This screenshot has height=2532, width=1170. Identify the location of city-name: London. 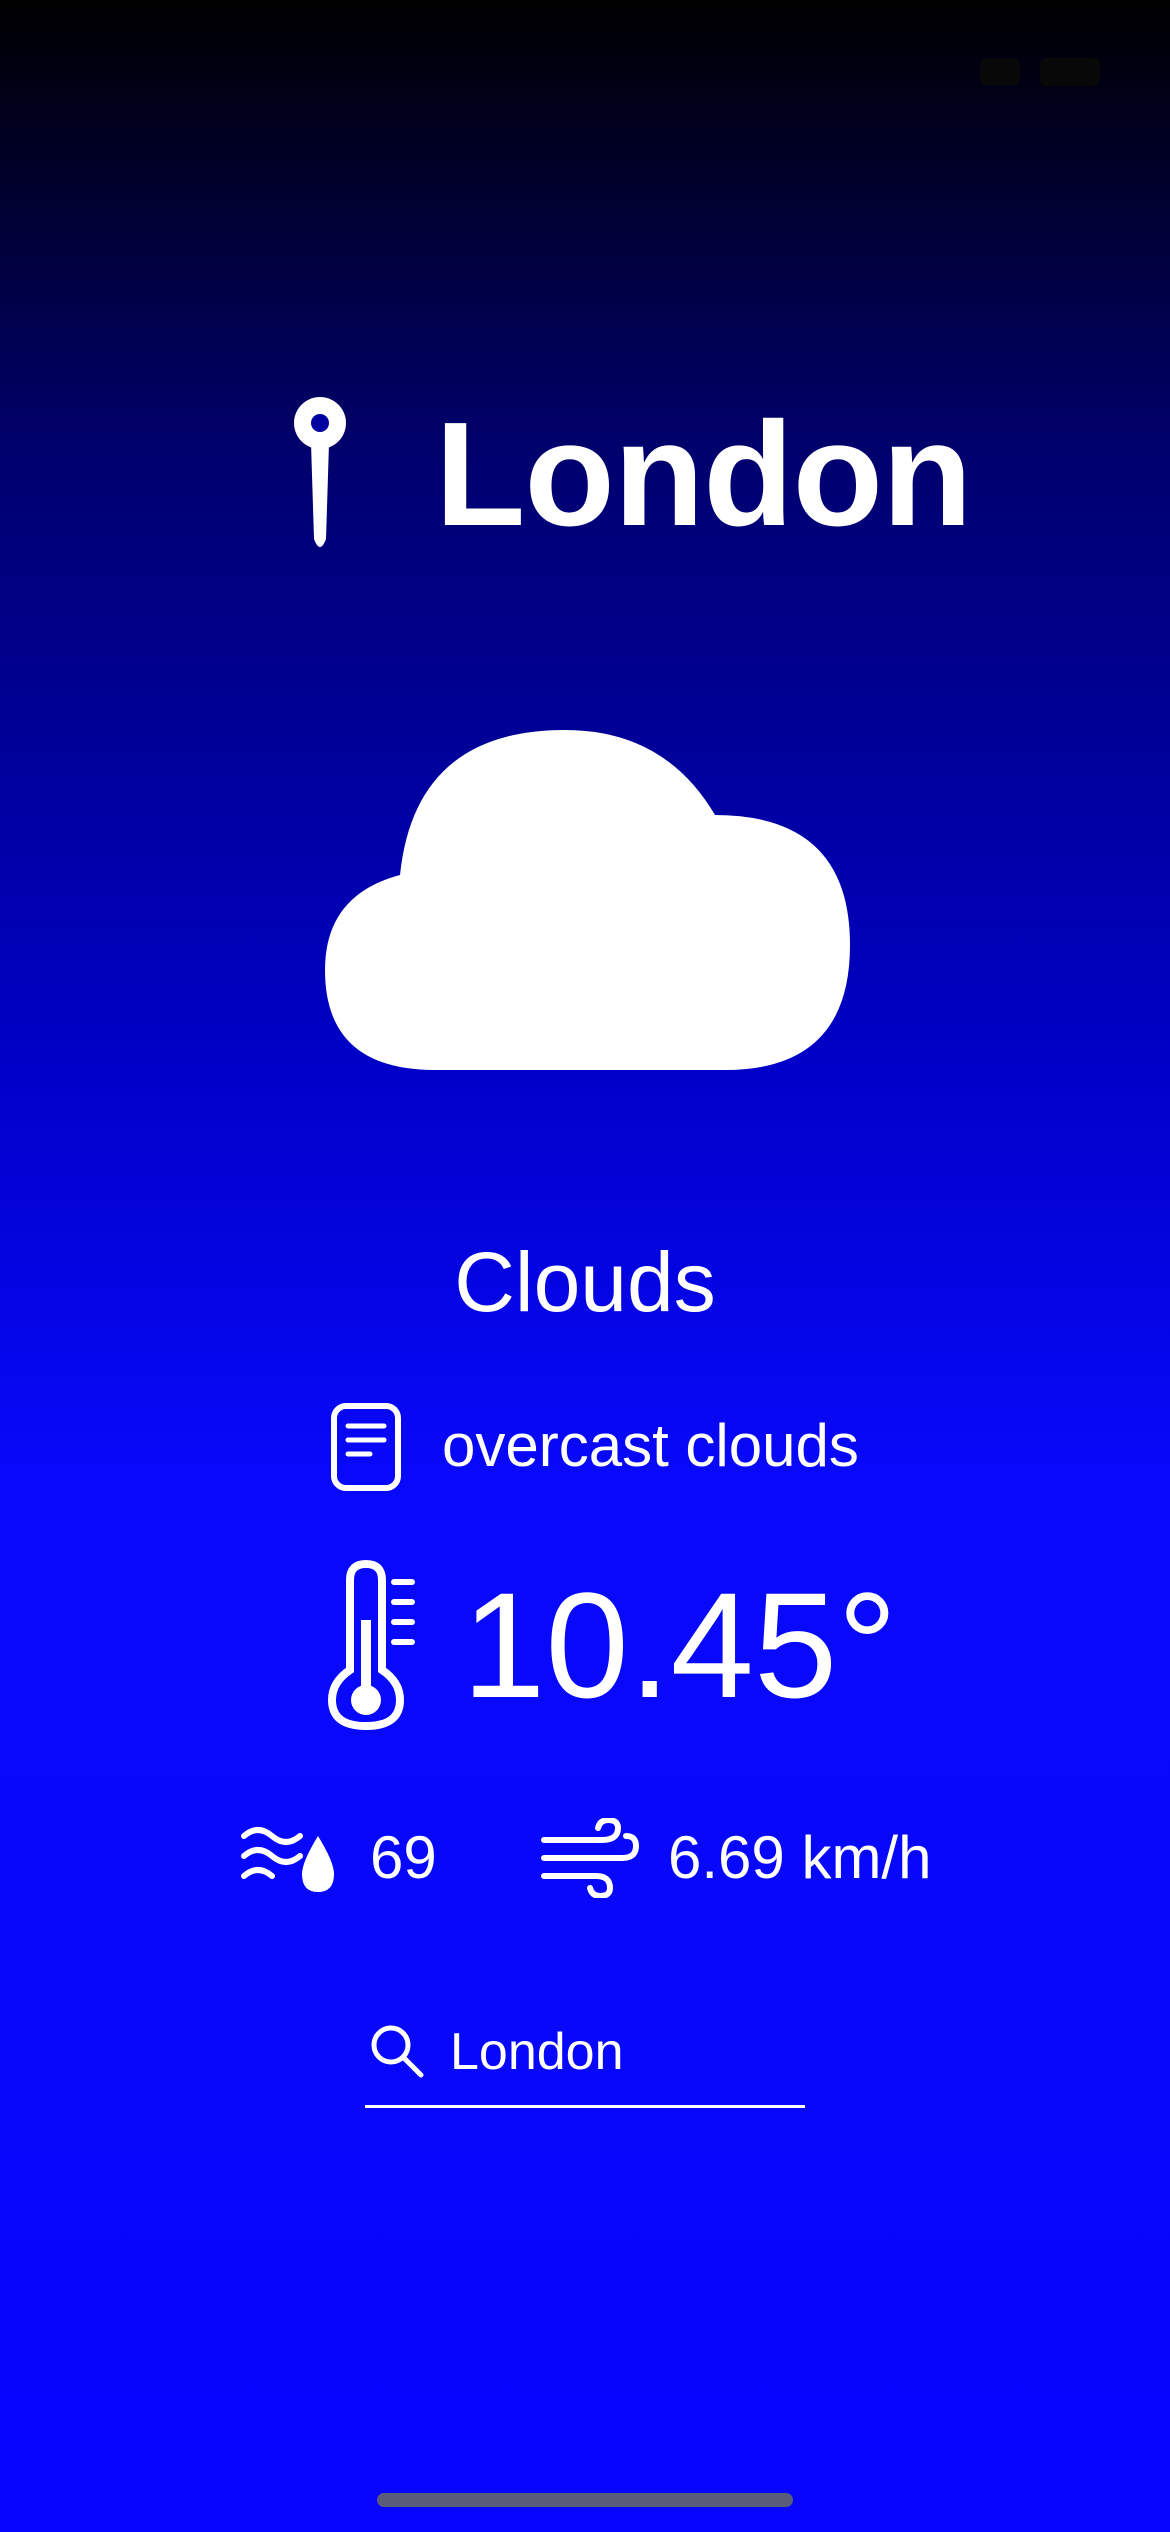
(703, 474).